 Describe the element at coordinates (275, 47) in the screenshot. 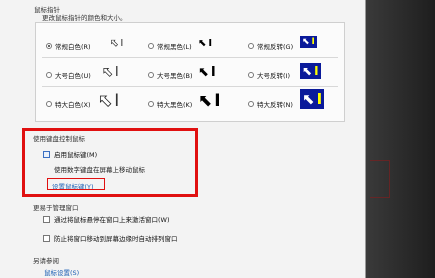

I see `radio-label: 常规反转(G)` at that location.